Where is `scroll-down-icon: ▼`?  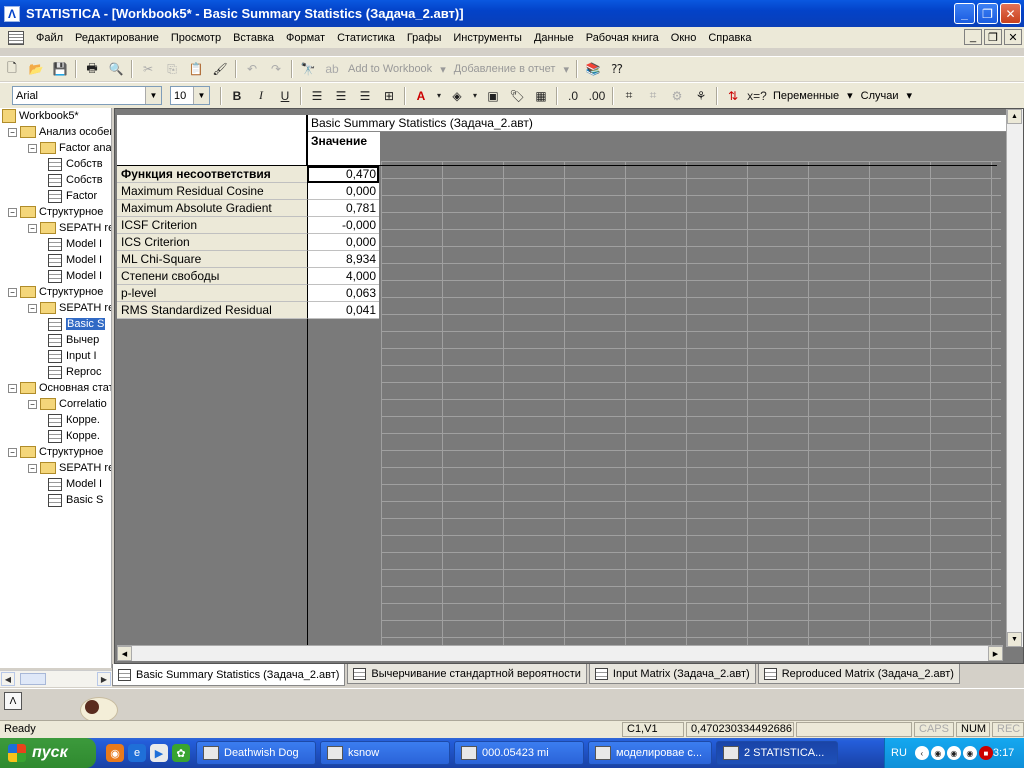
scroll-down-icon: ▼ is located at coordinates (1014, 639).